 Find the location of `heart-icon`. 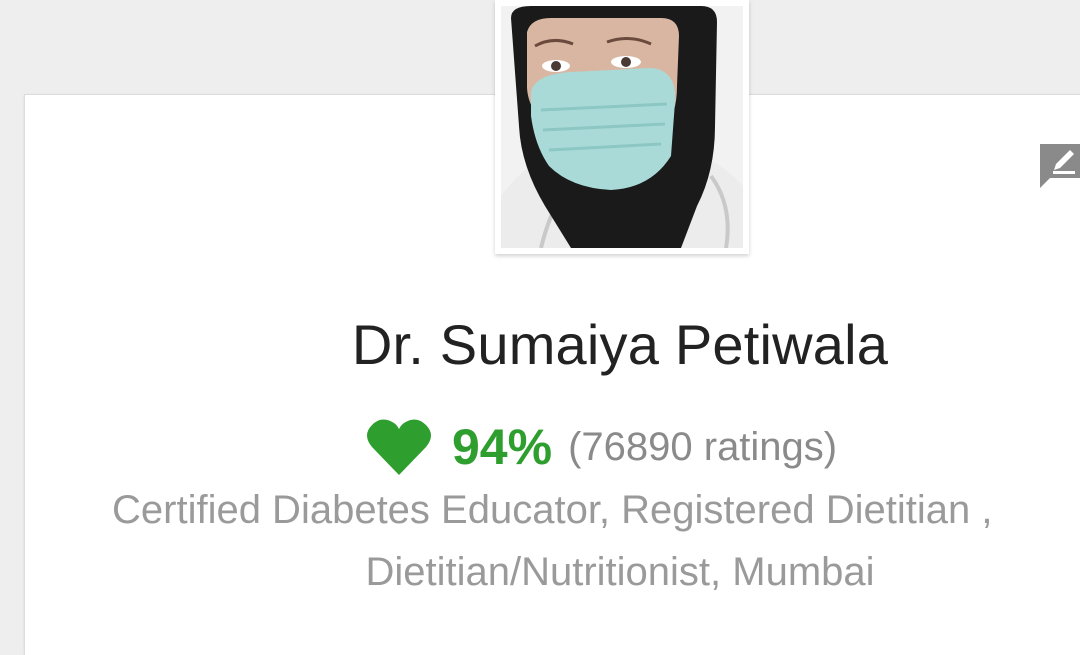

heart-icon is located at coordinates (399, 447).